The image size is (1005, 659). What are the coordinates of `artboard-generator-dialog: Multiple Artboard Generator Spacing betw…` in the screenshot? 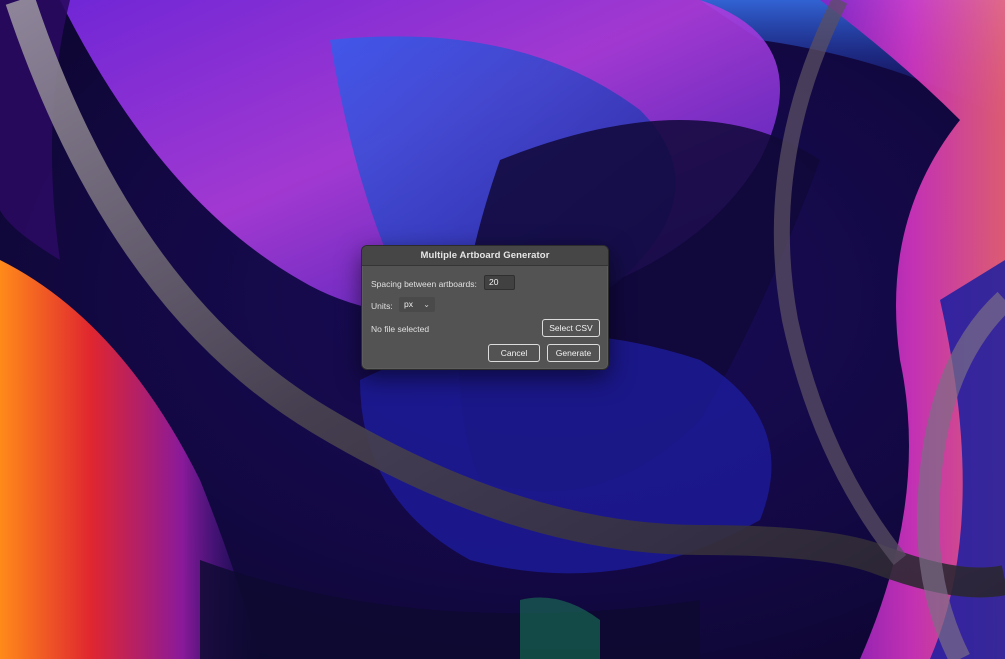 It's located at (485, 307).